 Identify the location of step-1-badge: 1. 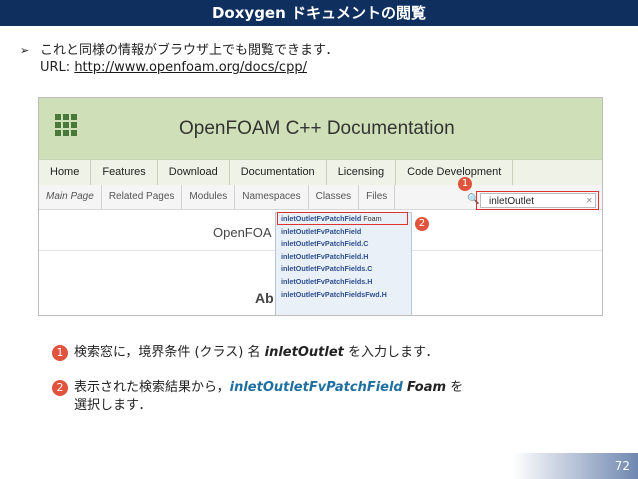
(60, 353).